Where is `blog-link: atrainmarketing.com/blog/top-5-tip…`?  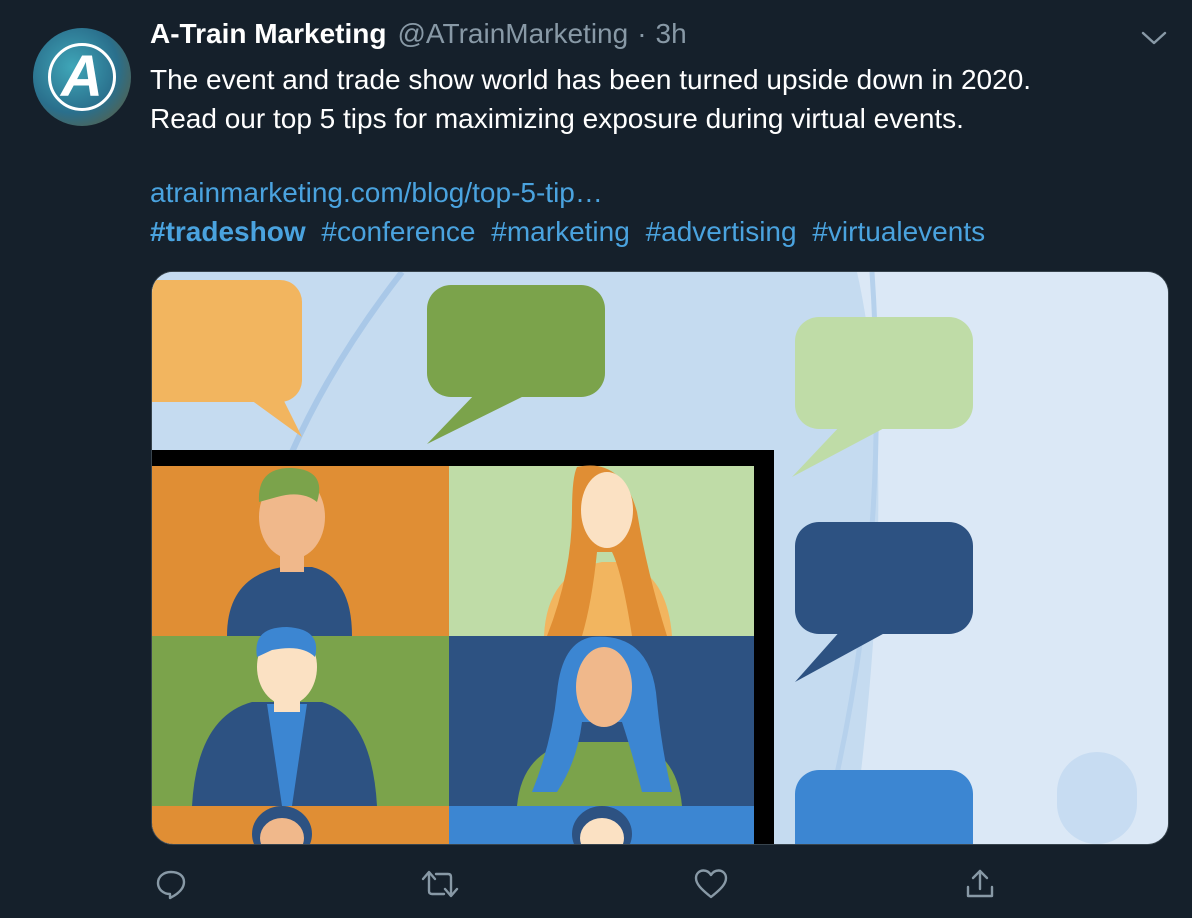
blog-link: atrainmarketing.com/blog/top-5-tip… is located at coordinates (376, 192).